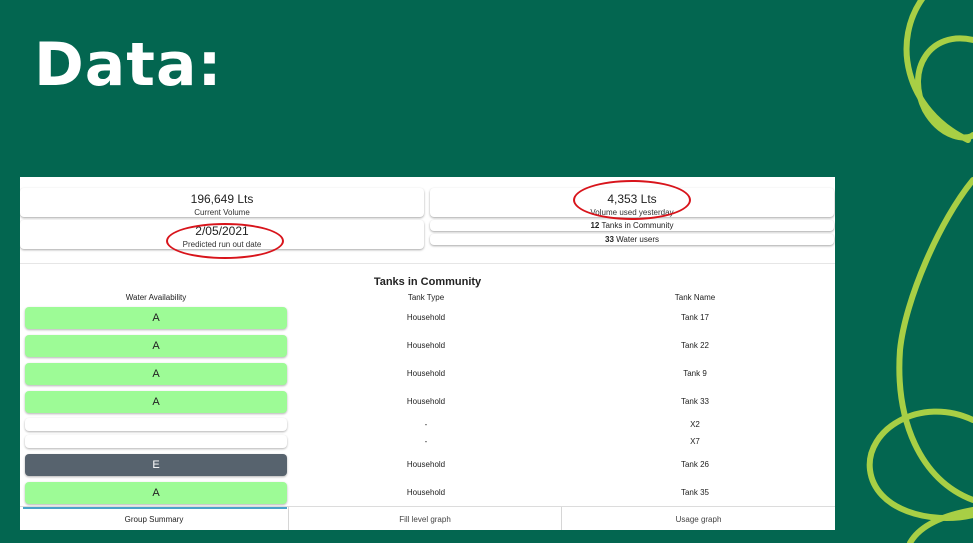  Describe the element at coordinates (695, 441) in the screenshot. I see `tank-name-cell: X7` at that location.